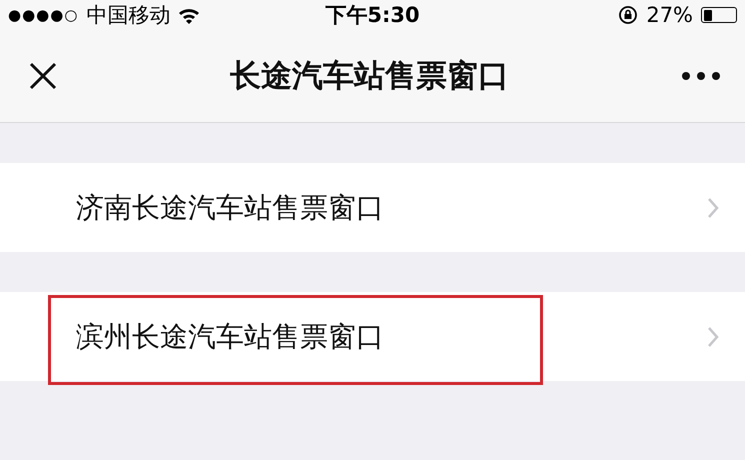 Image resolution: width=745 pixels, height=460 pixels. What do you see at coordinates (369, 76) in the screenshot?
I see `page-title: 长途汽车站售票窗口` at bounding box center [369, 76].